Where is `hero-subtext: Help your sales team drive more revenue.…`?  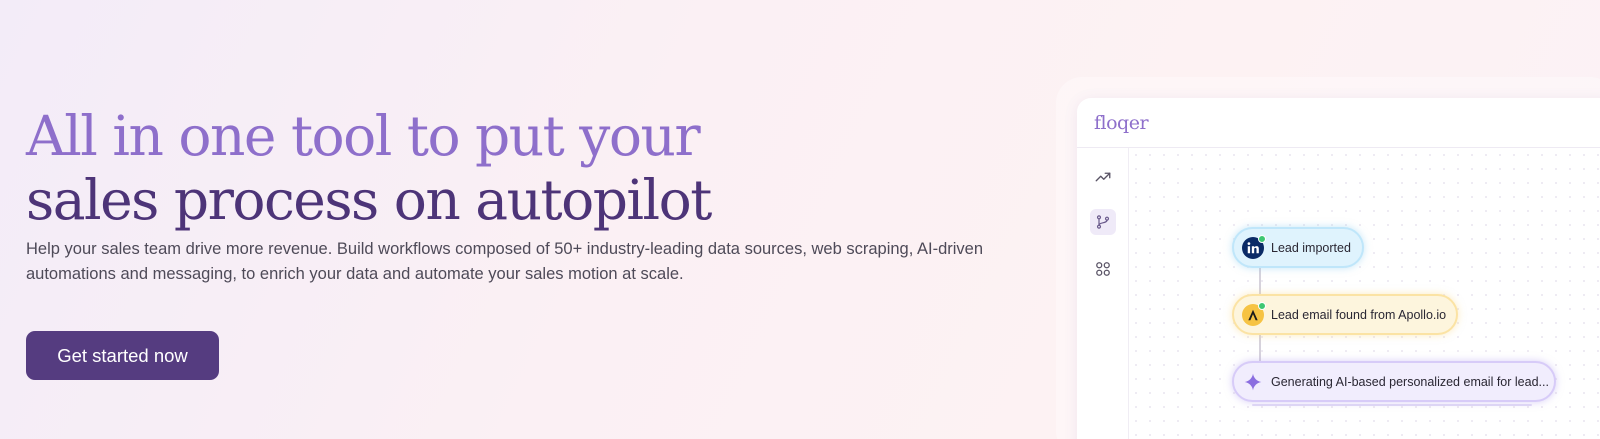
hero-subtext: Help your sales team drive more revenue.… is located at coordinates (505, 261).